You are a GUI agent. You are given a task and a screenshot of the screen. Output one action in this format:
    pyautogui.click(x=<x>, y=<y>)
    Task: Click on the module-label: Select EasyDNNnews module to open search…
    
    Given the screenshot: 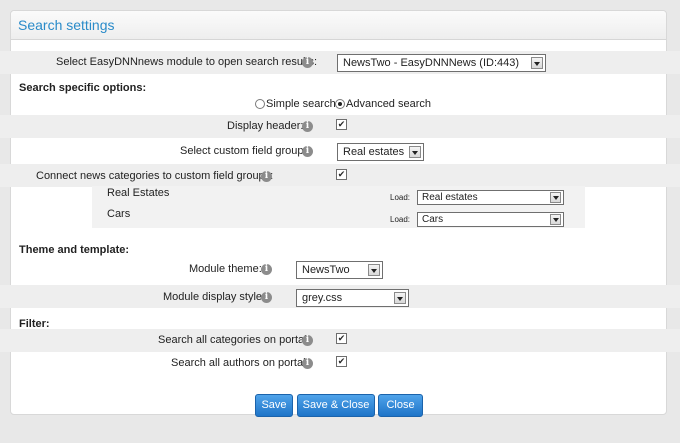 What is the action you would take?
    pyautogui.click(x=187, y=62)
    